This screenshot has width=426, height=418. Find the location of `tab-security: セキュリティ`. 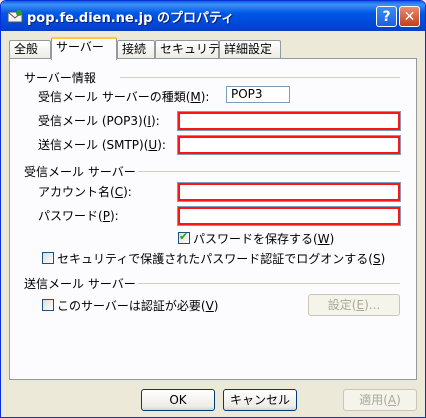

tab-security: セキュリティ is located at coordinates (193, 49).